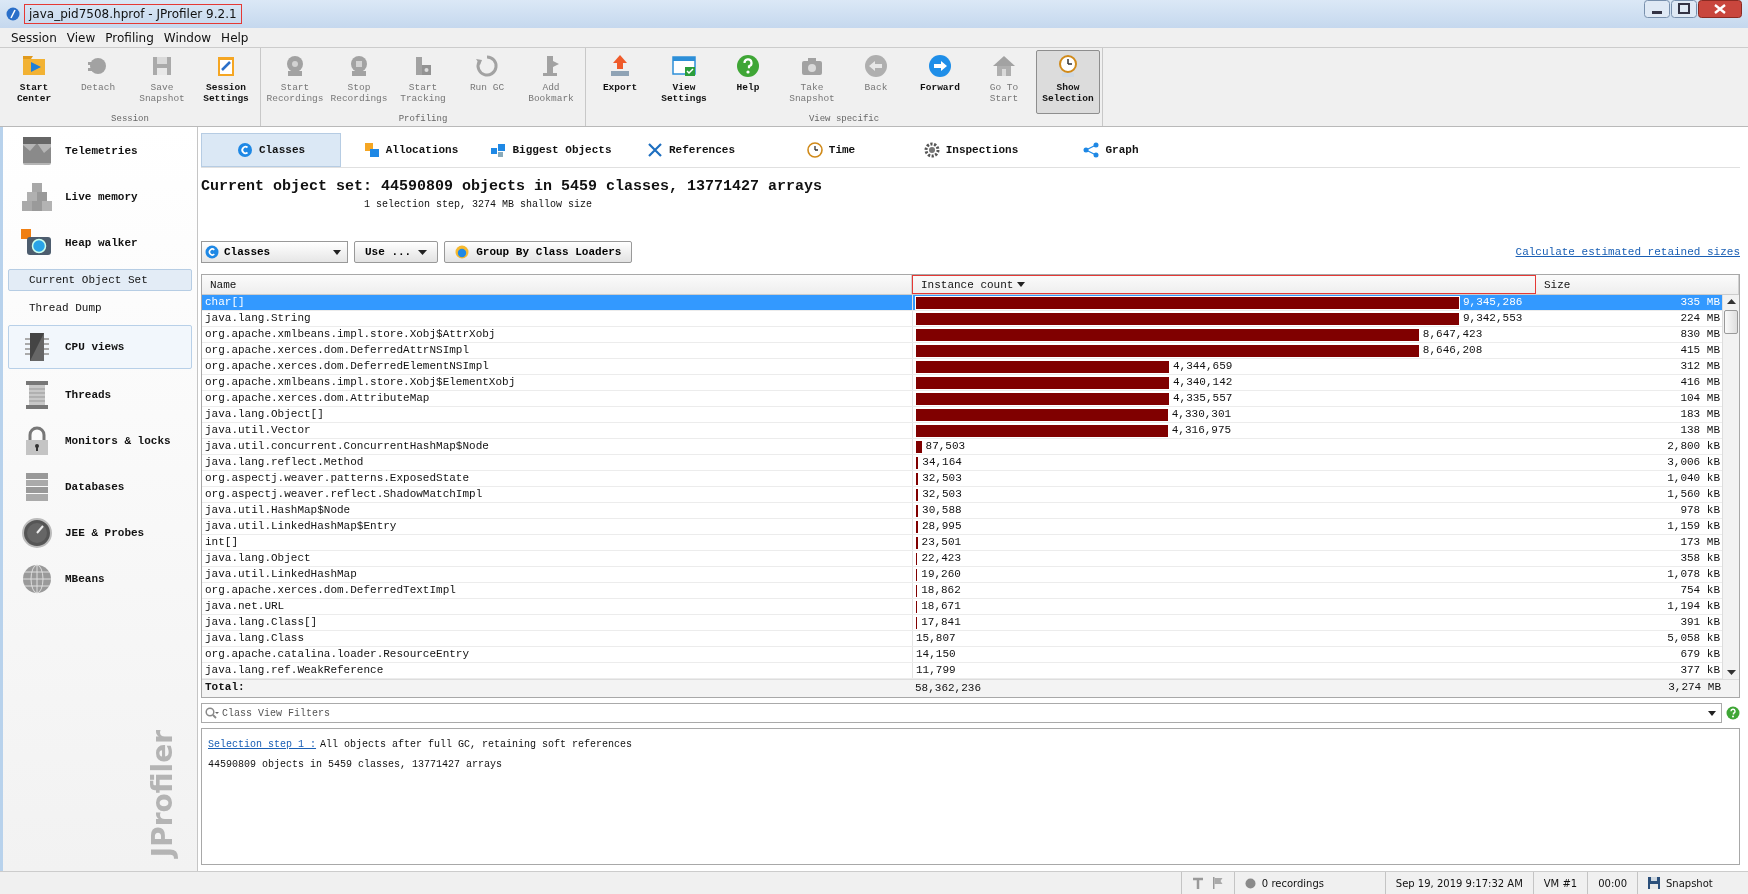 This screenshot has width=1748, height=894. What do you see at coordinates (100, 308) in the screenshot?
I see `sidebar-subitem: Thread Dump` at bounding box center [100, 308].